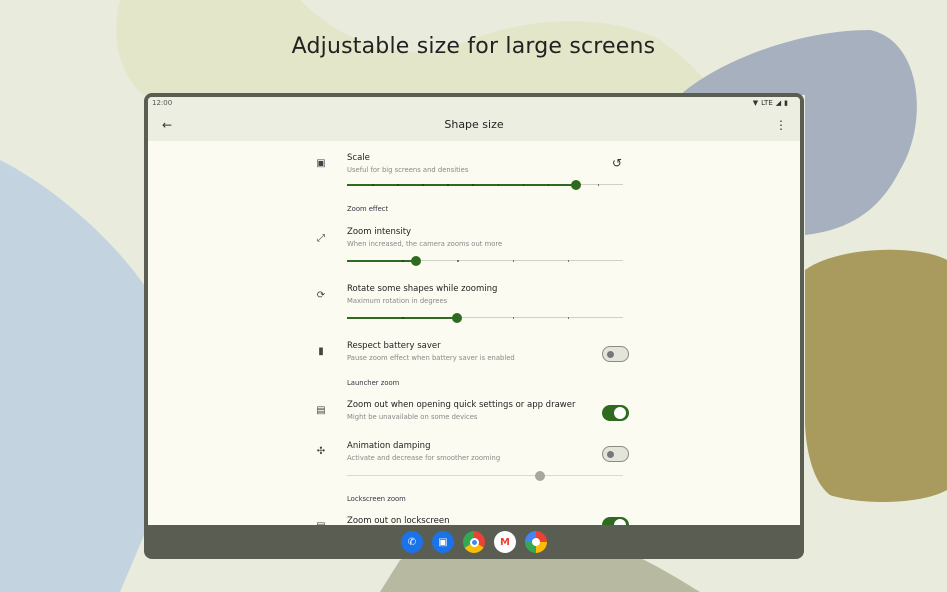 The width and height of the screenshot is (947, 592). I want to click on lockscreen-title: Zoom out on lockscreen, so click(398, 520).